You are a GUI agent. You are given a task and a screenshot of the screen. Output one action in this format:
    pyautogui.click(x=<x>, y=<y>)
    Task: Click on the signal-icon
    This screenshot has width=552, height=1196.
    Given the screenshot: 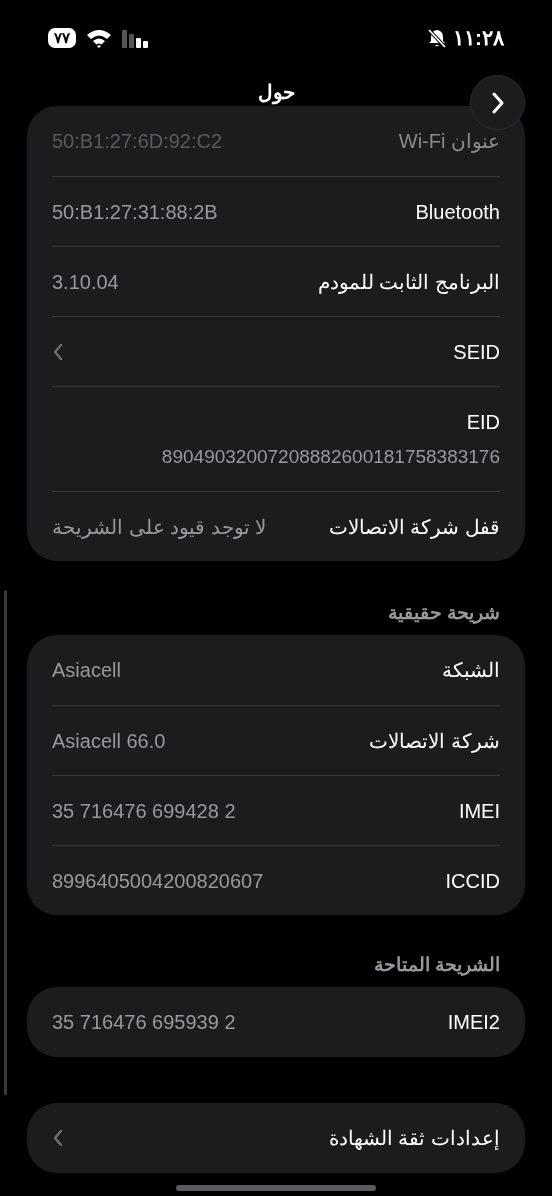 What is the action you would take?
    pyautogui.click(x=136, y=38)
    